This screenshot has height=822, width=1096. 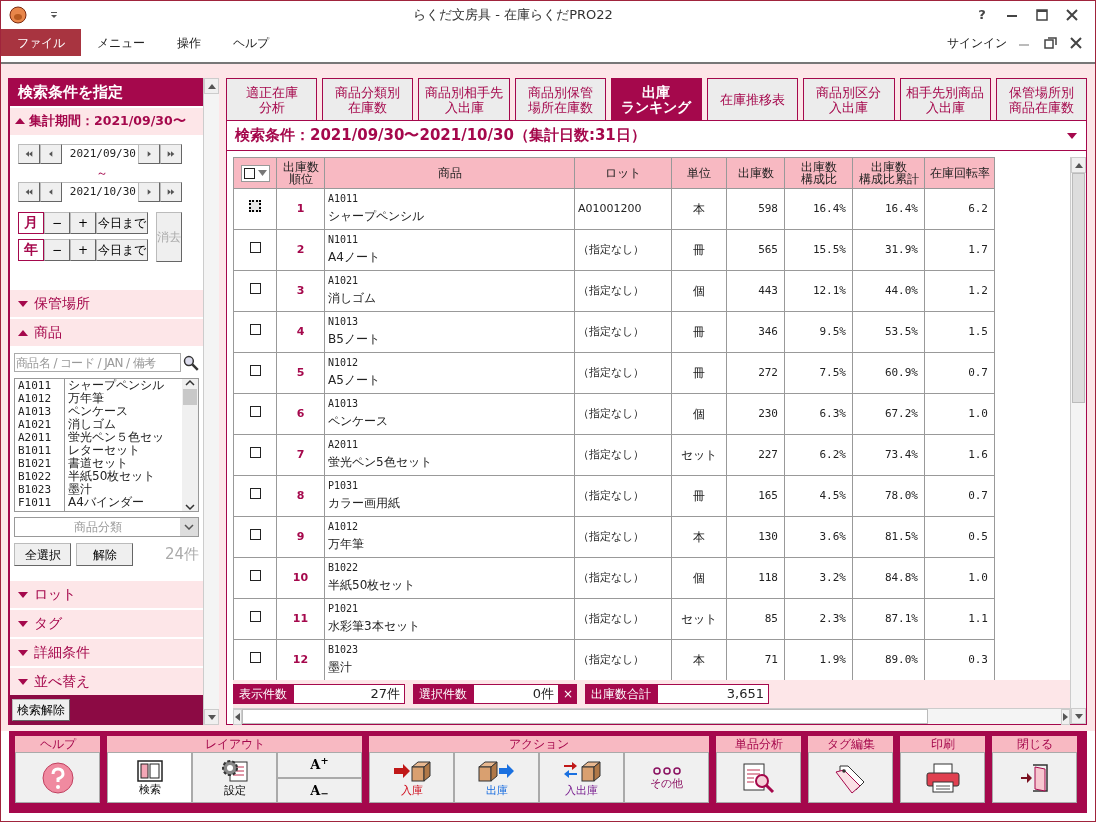 What do you see at coordinates (368, 99) in the screenshot?
I see `tab: 商品分類別 在庫数` at bounding box center [368, 99].